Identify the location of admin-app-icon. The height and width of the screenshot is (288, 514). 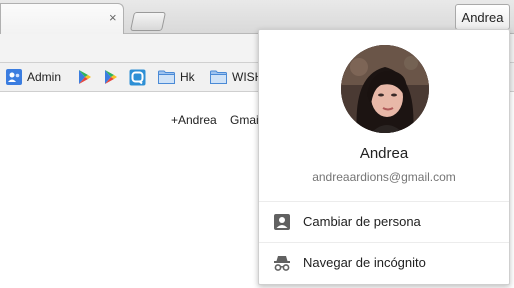
(14, 77).